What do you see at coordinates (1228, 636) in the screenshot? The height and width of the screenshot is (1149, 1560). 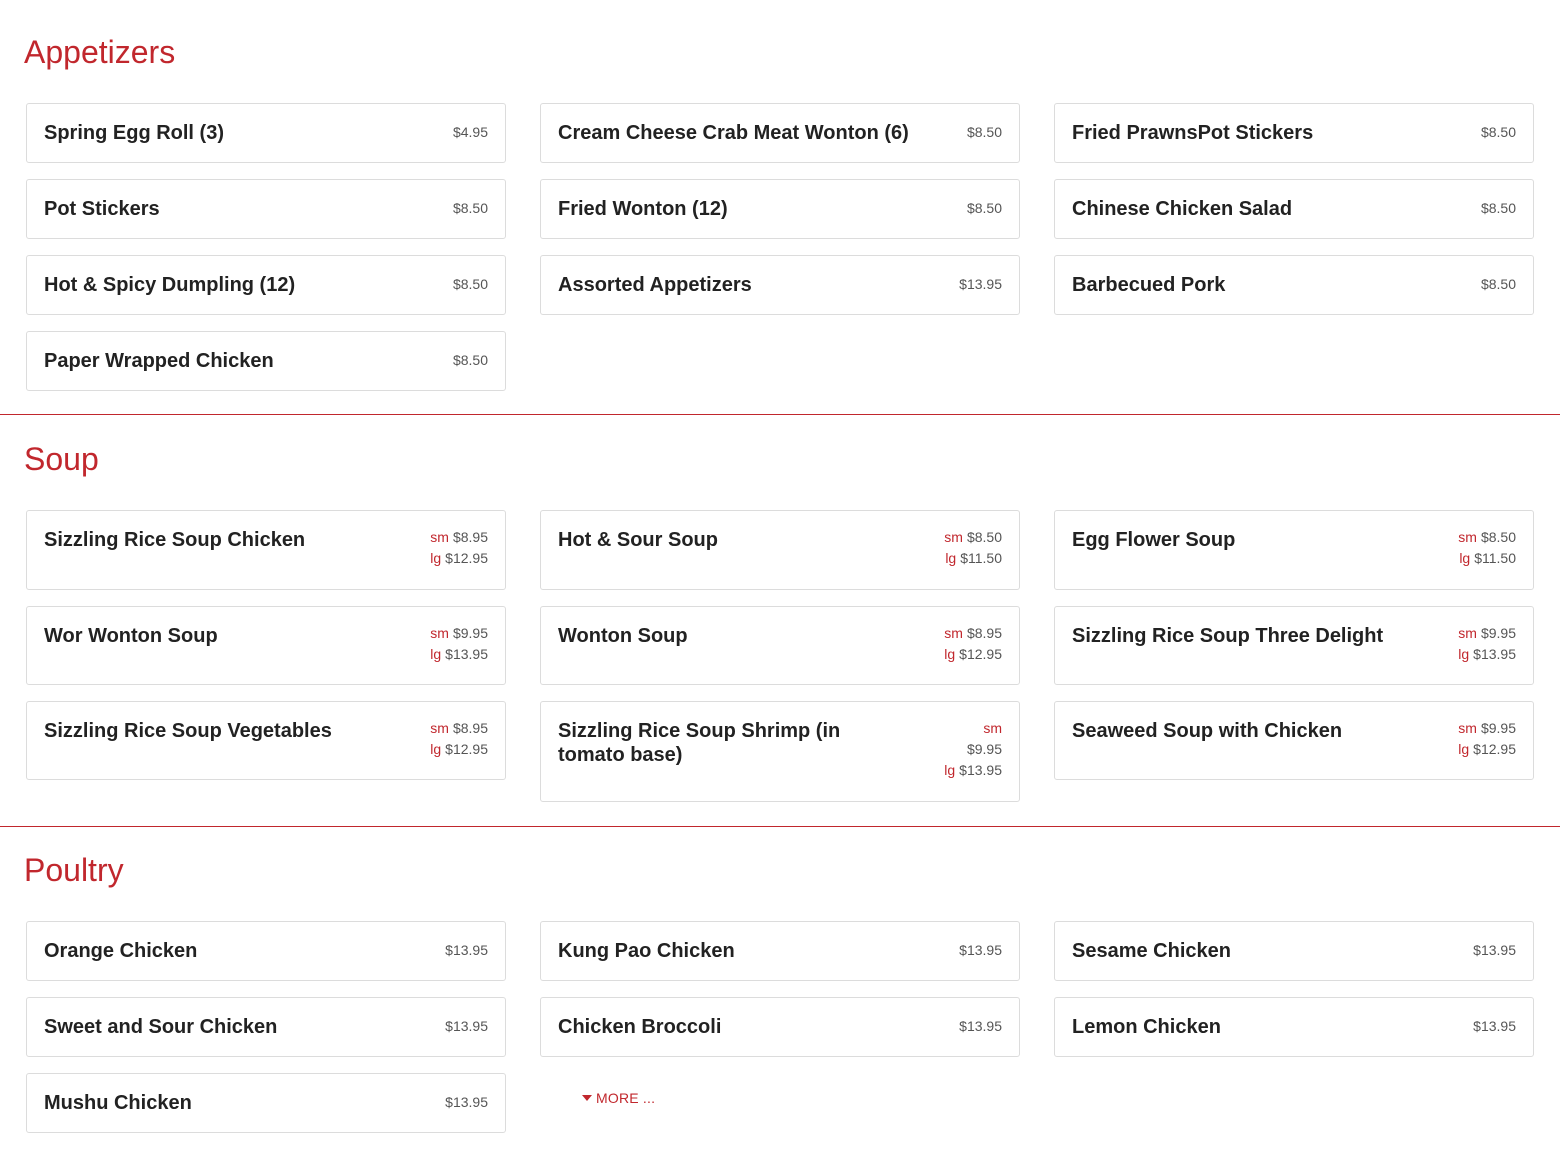 I see `menu-item-name: Sizzling Rice Soup Three Delight` at bounding box center [1228, 636].